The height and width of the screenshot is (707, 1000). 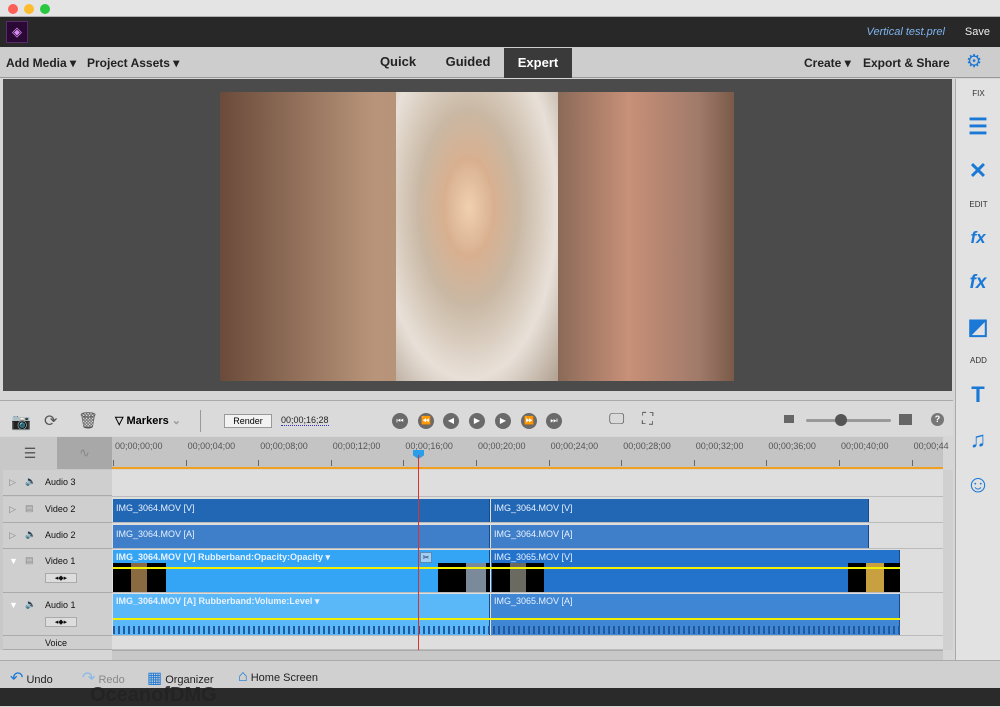 I want to click on track-header-audio2: ▷ 🔈 Audio 2, so click(x=57, y=536).